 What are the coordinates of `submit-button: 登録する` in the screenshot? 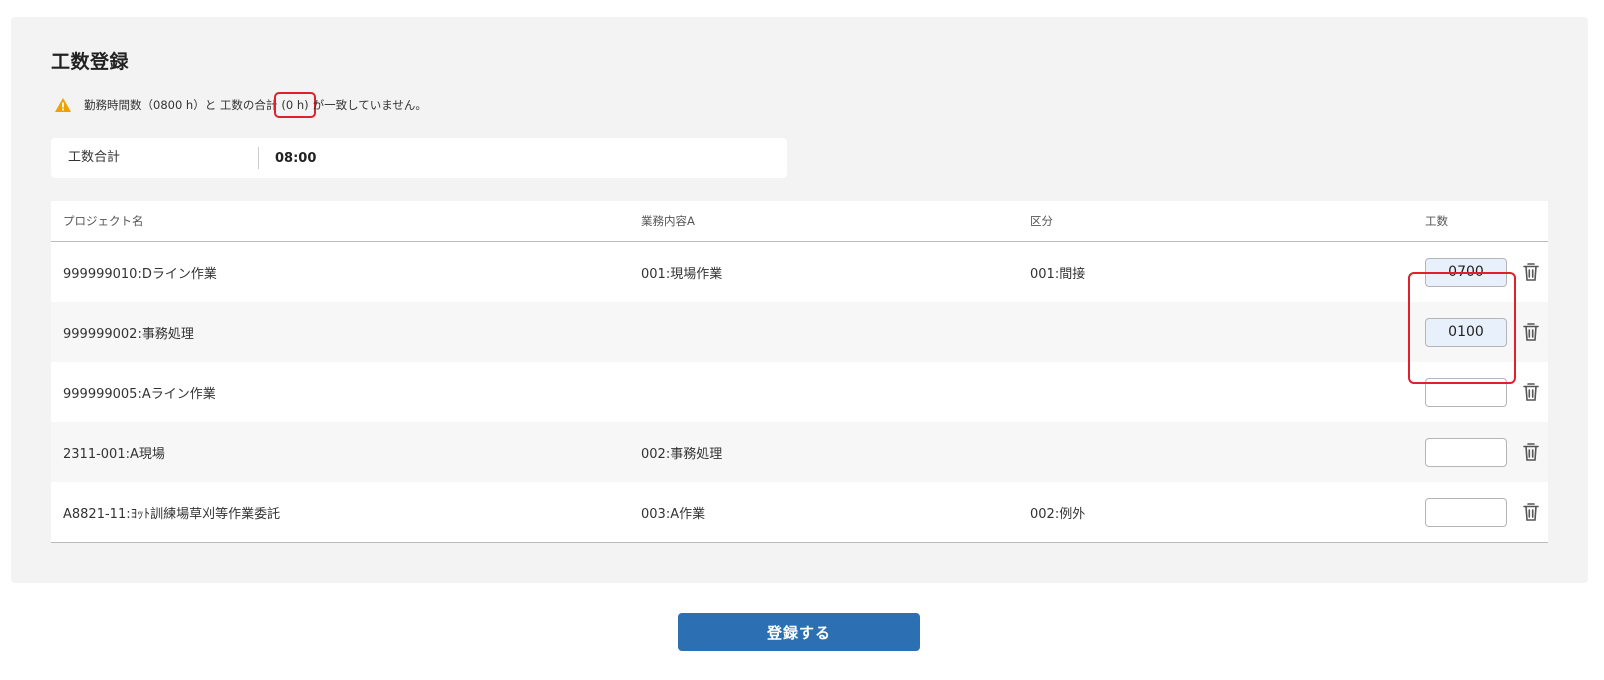 It's located at (799, 632).